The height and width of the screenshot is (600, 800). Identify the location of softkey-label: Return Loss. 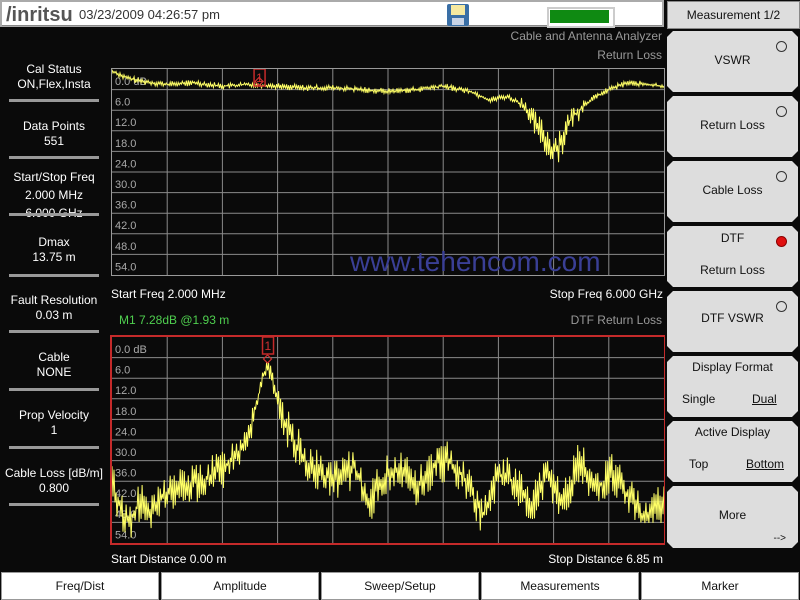
(732, 125).